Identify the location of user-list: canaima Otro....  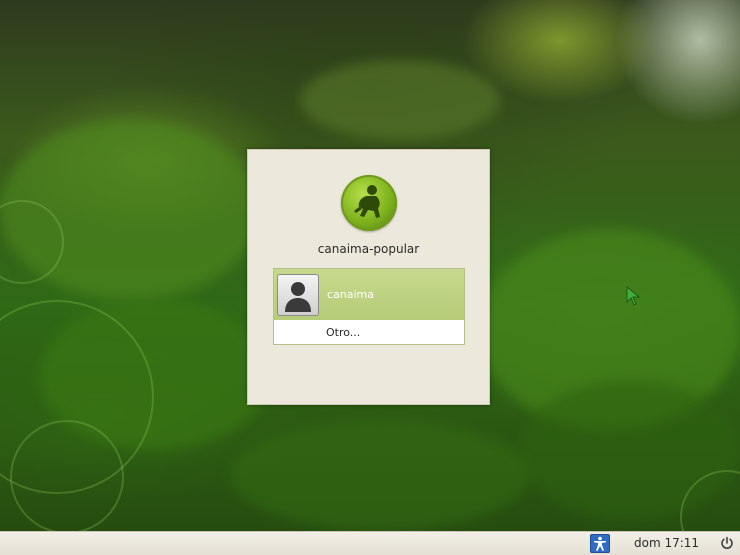
(369, 306).